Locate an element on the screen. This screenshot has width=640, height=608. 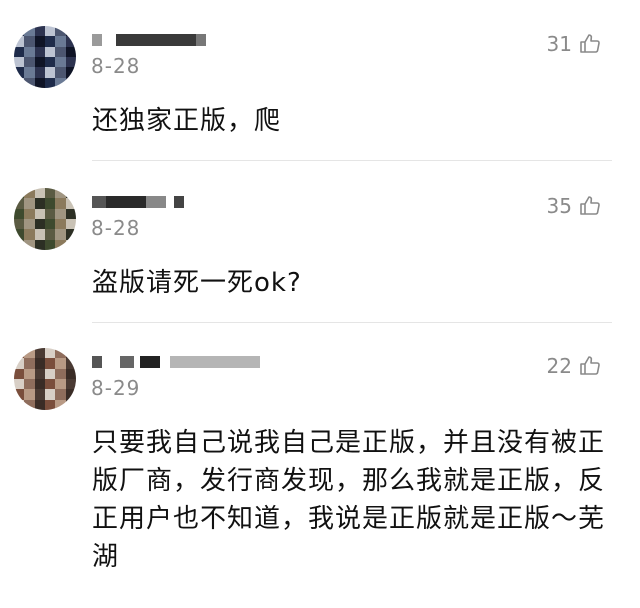
like-button: 35 is located at coordinates (574, 206).